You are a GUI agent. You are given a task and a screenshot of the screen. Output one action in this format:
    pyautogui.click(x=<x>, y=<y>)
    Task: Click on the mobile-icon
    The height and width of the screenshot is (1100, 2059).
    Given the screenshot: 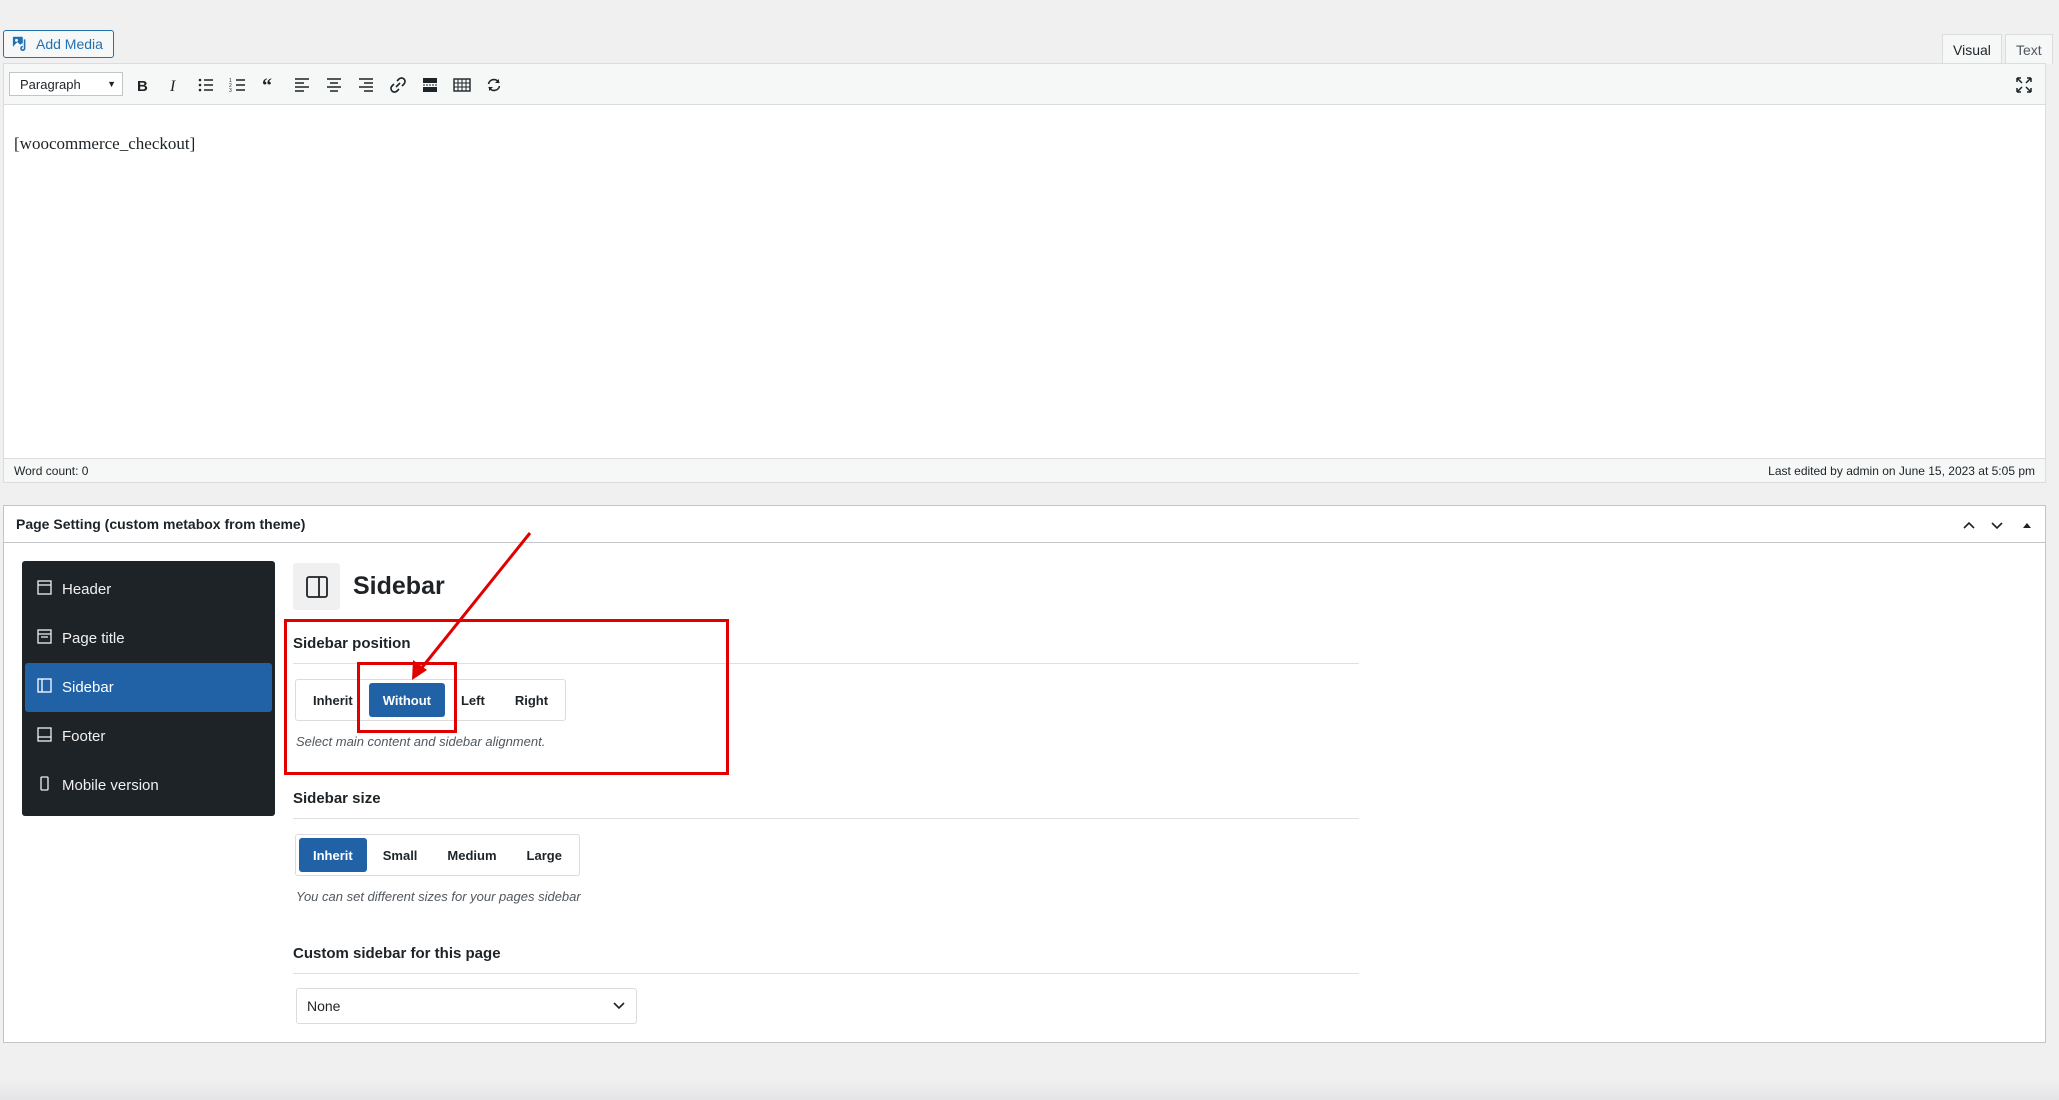 What is the action you would take?
    pyautogui.click(x=44, y=785)
    